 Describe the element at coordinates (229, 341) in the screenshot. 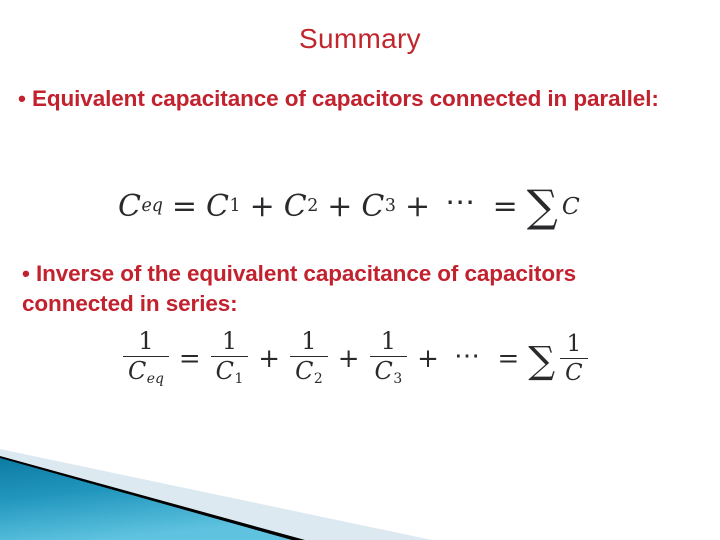

I see `fraction-1-numerator: 1` at that location.